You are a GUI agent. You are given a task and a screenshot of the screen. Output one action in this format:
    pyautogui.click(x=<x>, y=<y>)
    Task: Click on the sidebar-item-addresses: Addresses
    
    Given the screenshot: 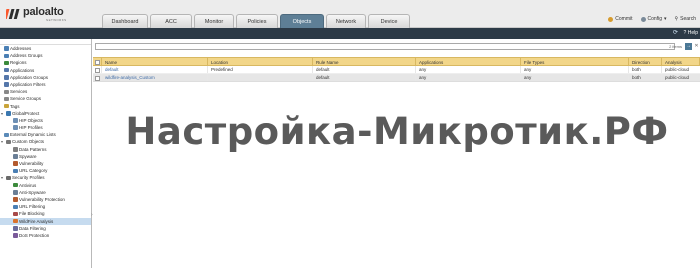 What is the action you would take?
    pyautogui.click(x=45, y=48)
    